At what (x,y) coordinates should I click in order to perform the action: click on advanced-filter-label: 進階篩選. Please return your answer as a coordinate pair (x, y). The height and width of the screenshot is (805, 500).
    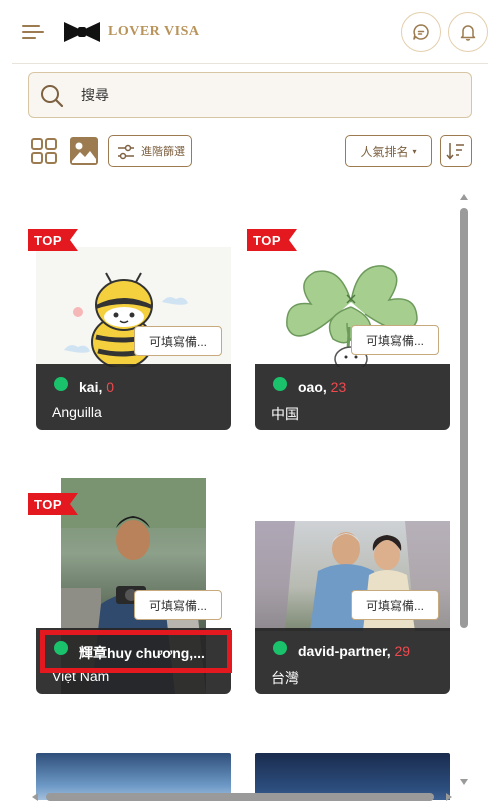
    Looking at the image, I should click on (163, 152).